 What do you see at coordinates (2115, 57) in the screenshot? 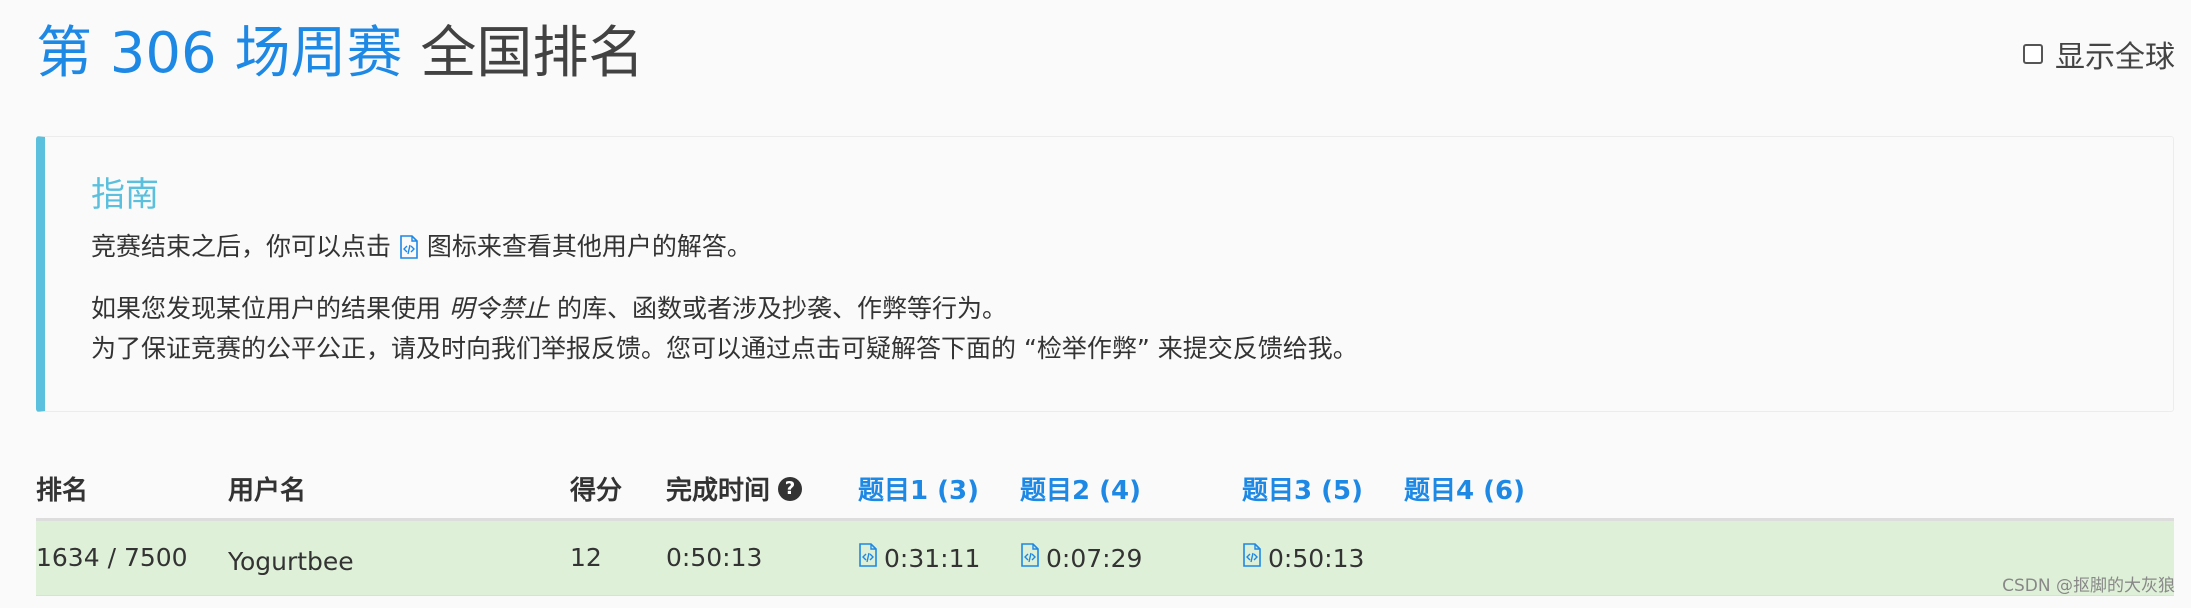
I see `show-global-label: 显示全球` at bounding box center [2115, 57].